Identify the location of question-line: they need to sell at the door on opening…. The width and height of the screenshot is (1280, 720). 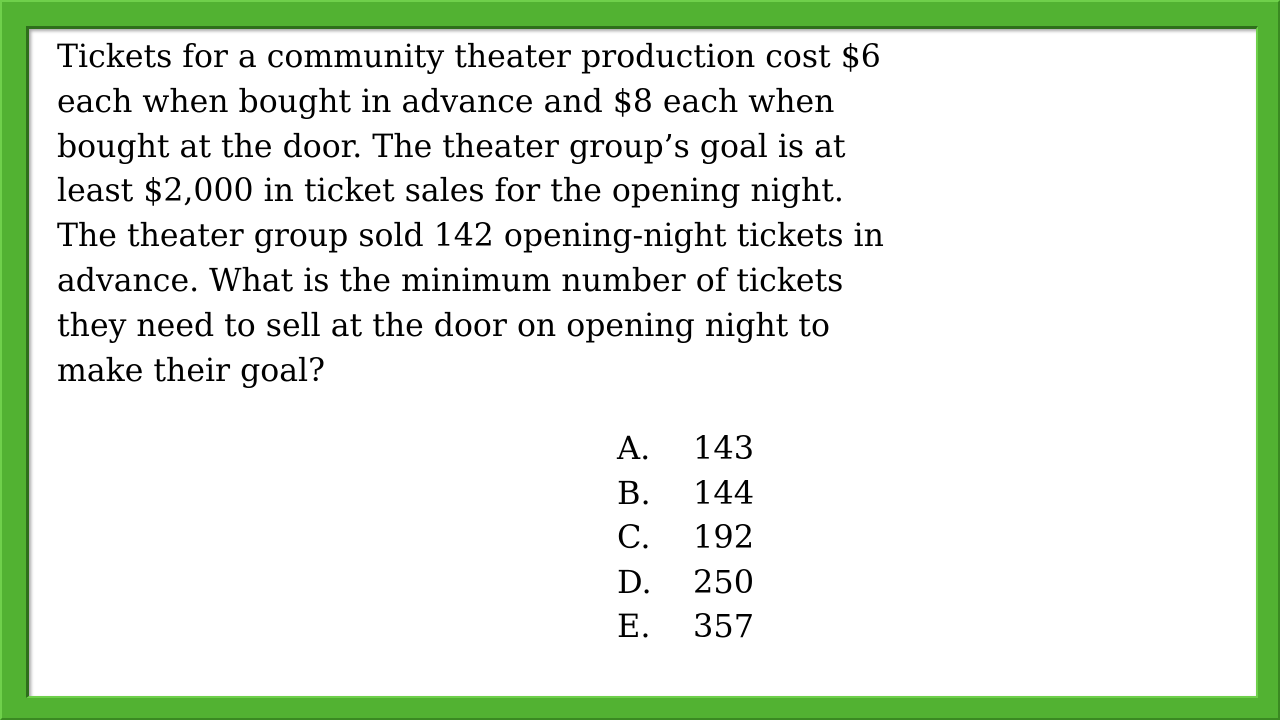
(443, 325).